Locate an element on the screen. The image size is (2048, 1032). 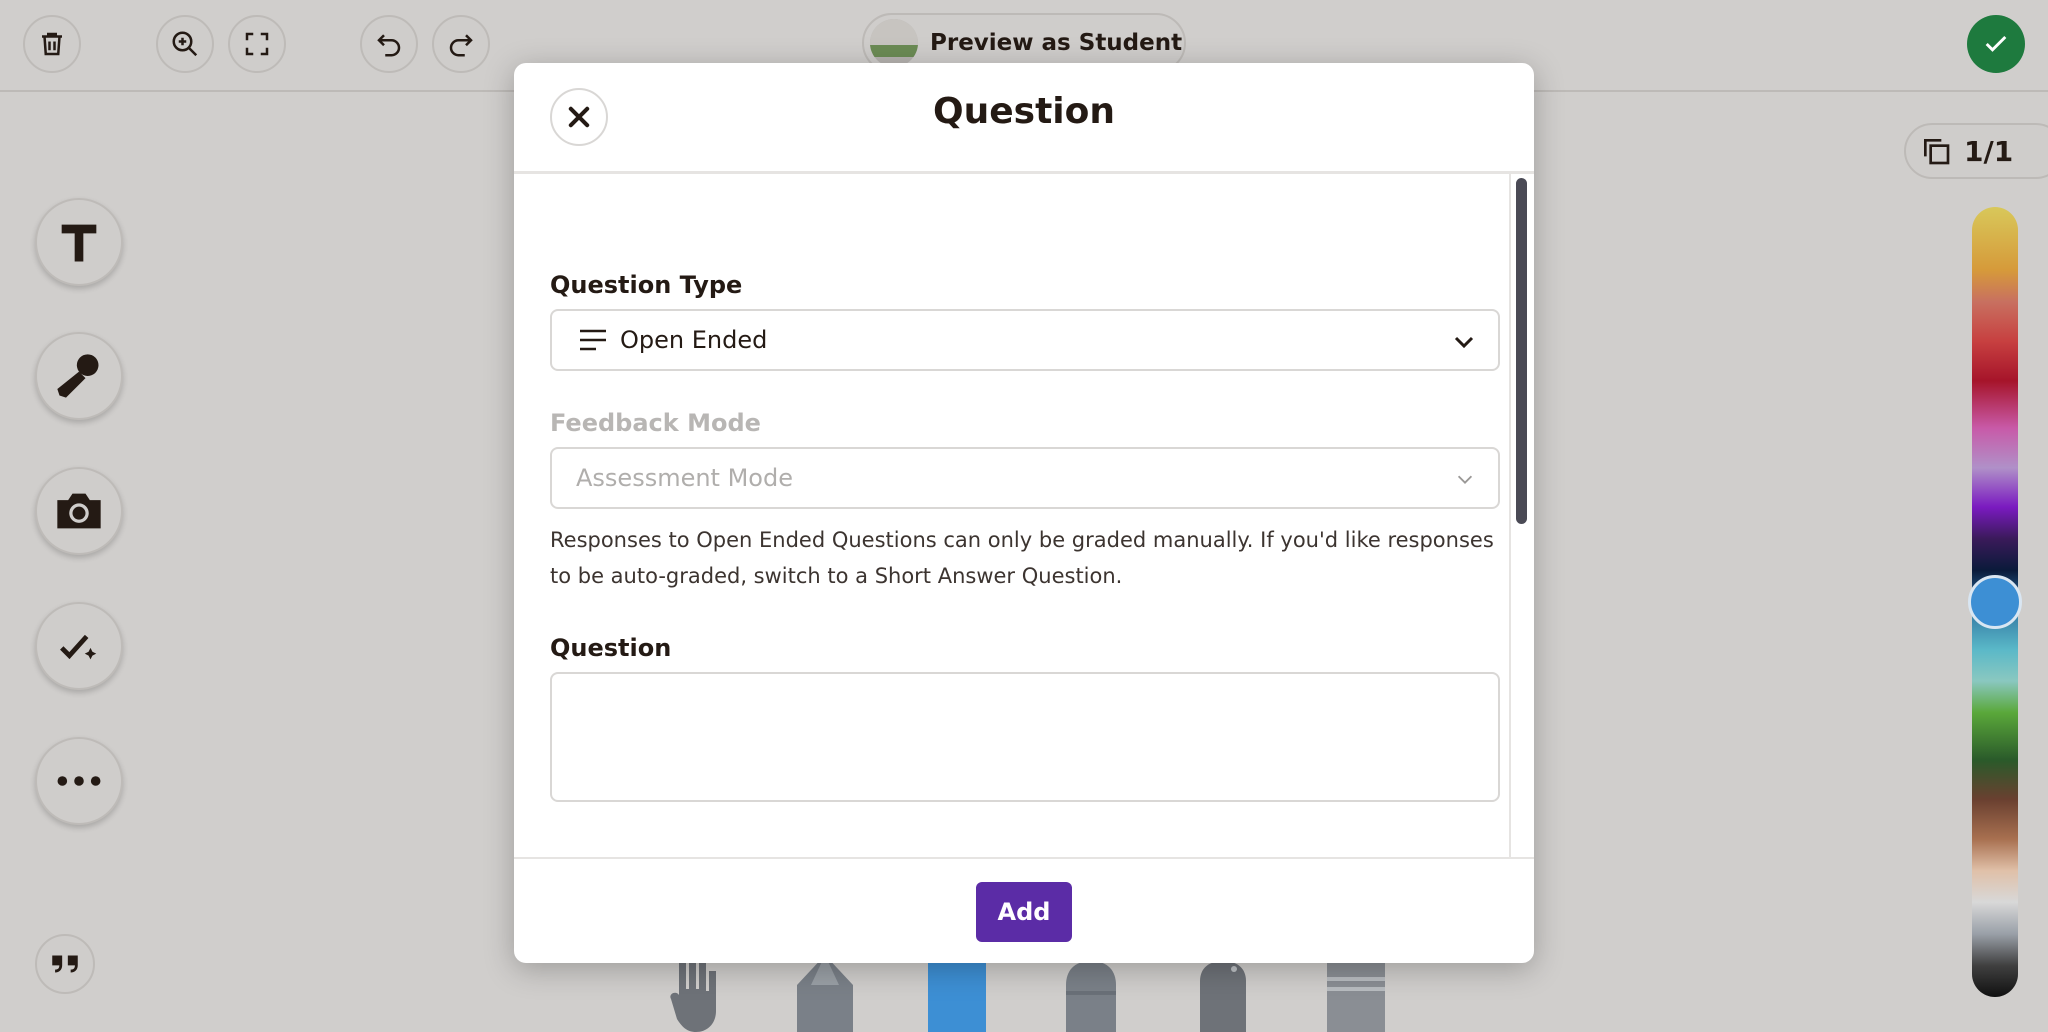
more-tools-button is located at coordinates (79, 781).